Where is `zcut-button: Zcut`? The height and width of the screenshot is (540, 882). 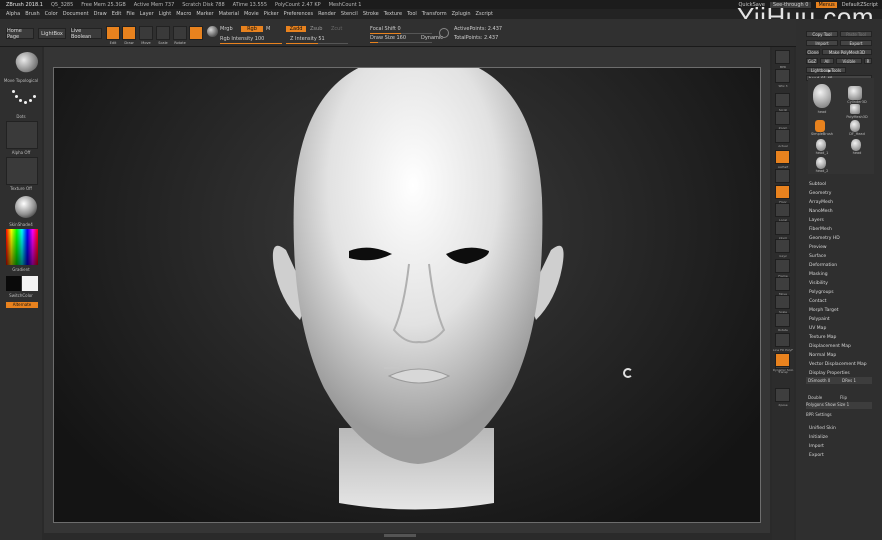 zcut-button: Zcut is located at coordinates (336, 29).